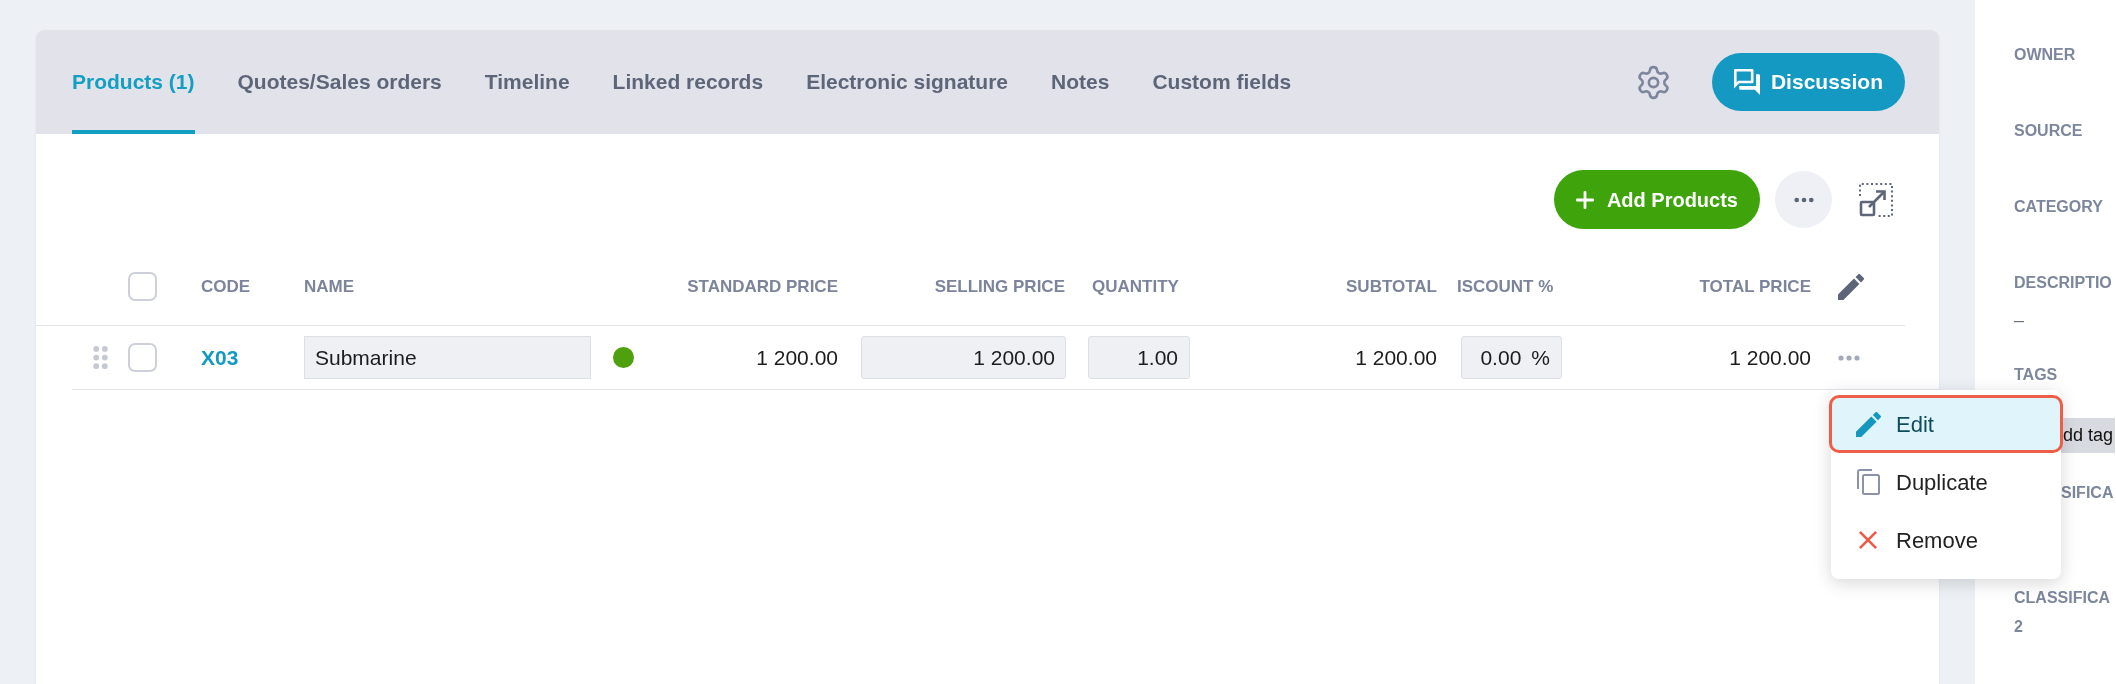 This screenshot has height=684, width=2116. What do you see at coordinates (999, 286) in the screenshot?
I see `column-header: SELLING PRICE` at bounding box center [999, 286].